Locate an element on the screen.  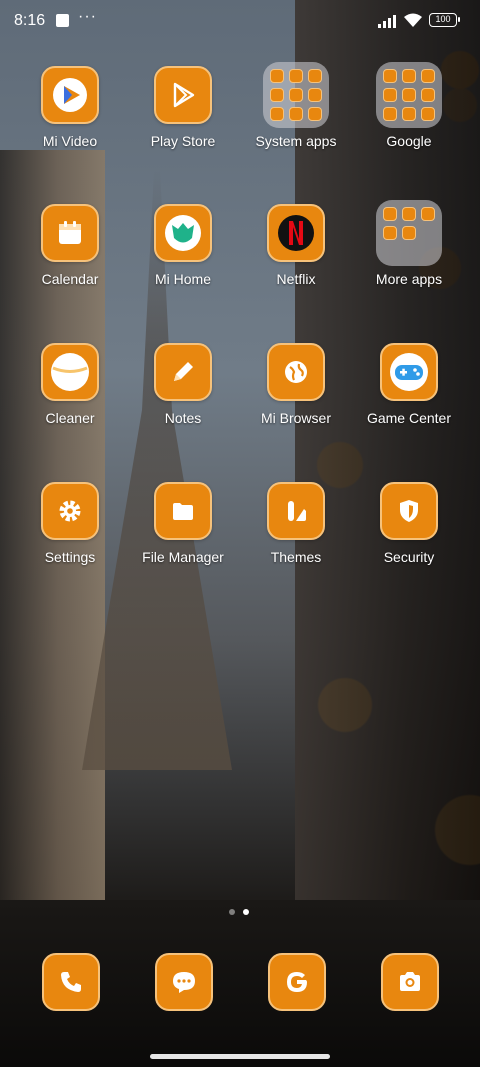
app-game-center: Game Center is located at coordinates (409, 384).